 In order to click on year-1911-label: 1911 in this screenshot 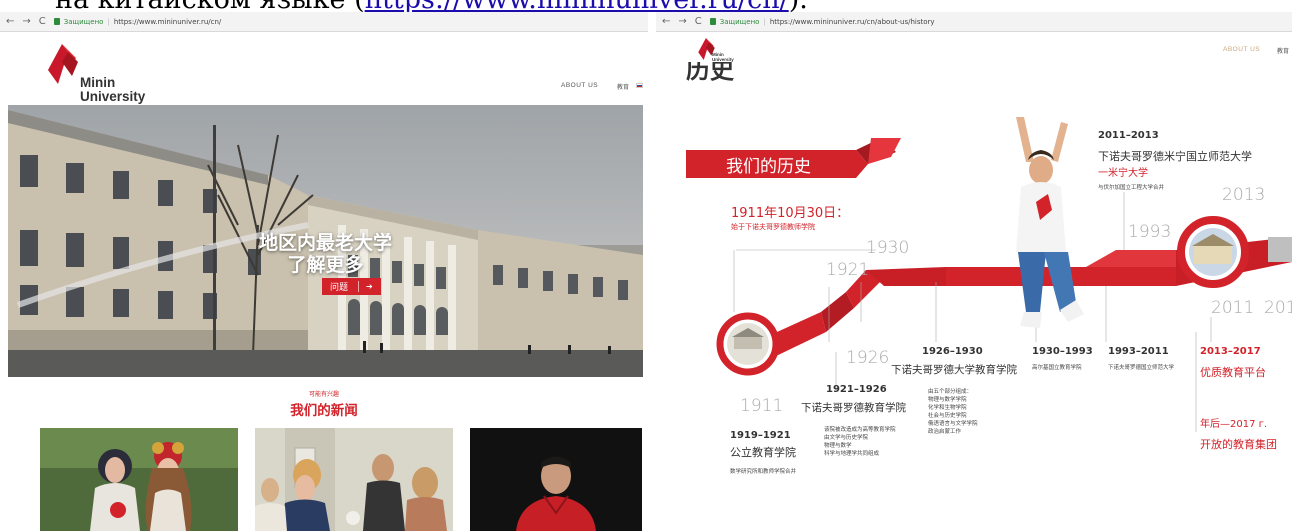, I will do `click(762, 406)`.